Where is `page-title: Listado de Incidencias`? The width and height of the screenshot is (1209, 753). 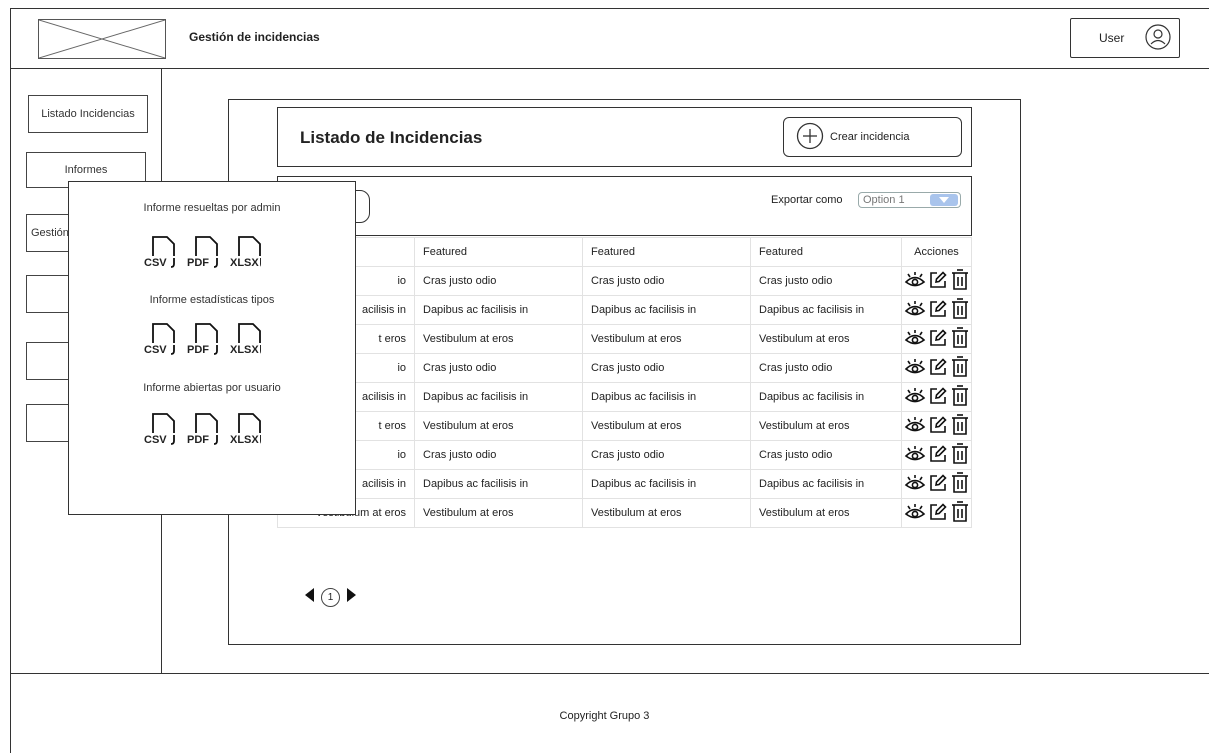
page-title: Listado de Incidencias is located at coordinates (391, 137).